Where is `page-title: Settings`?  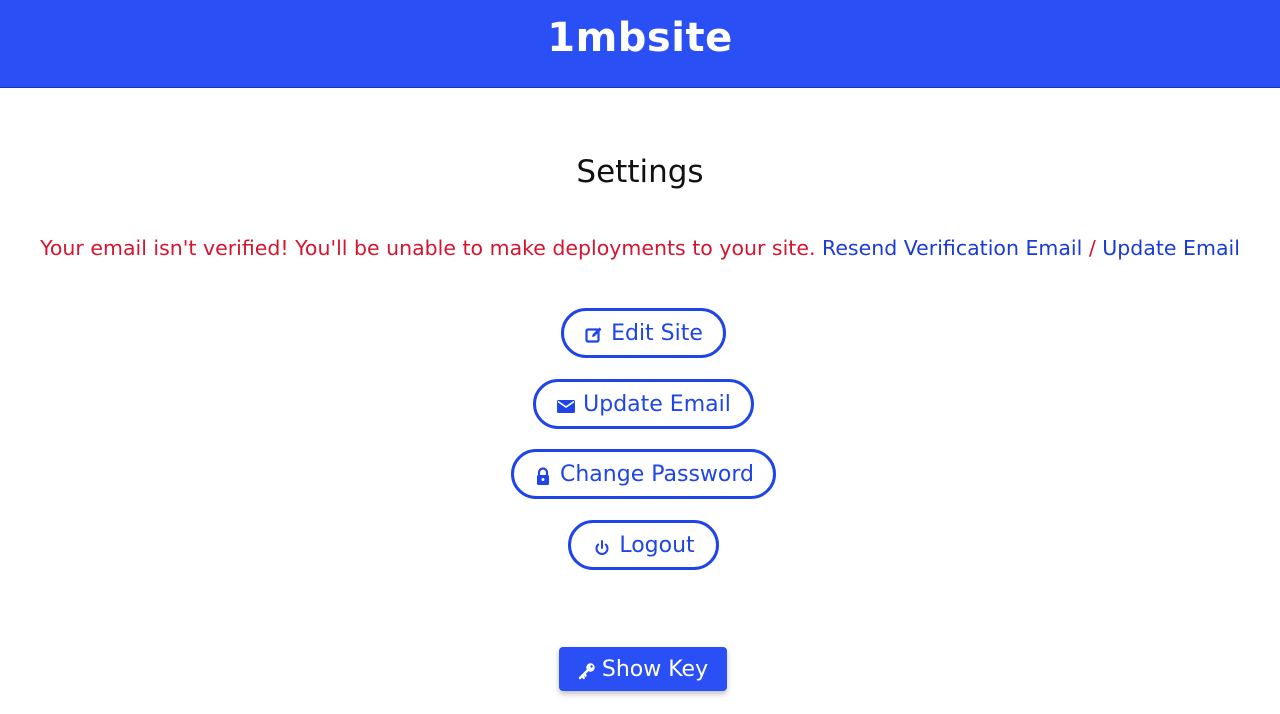 page-title: Settings is located at coordinates (640, 172).